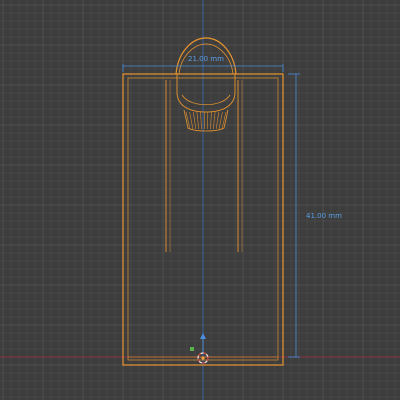  Describe the element at coordinates (324, 216) in the screenshot. I see `height-dimension-label: 41.00 mm` at that location.